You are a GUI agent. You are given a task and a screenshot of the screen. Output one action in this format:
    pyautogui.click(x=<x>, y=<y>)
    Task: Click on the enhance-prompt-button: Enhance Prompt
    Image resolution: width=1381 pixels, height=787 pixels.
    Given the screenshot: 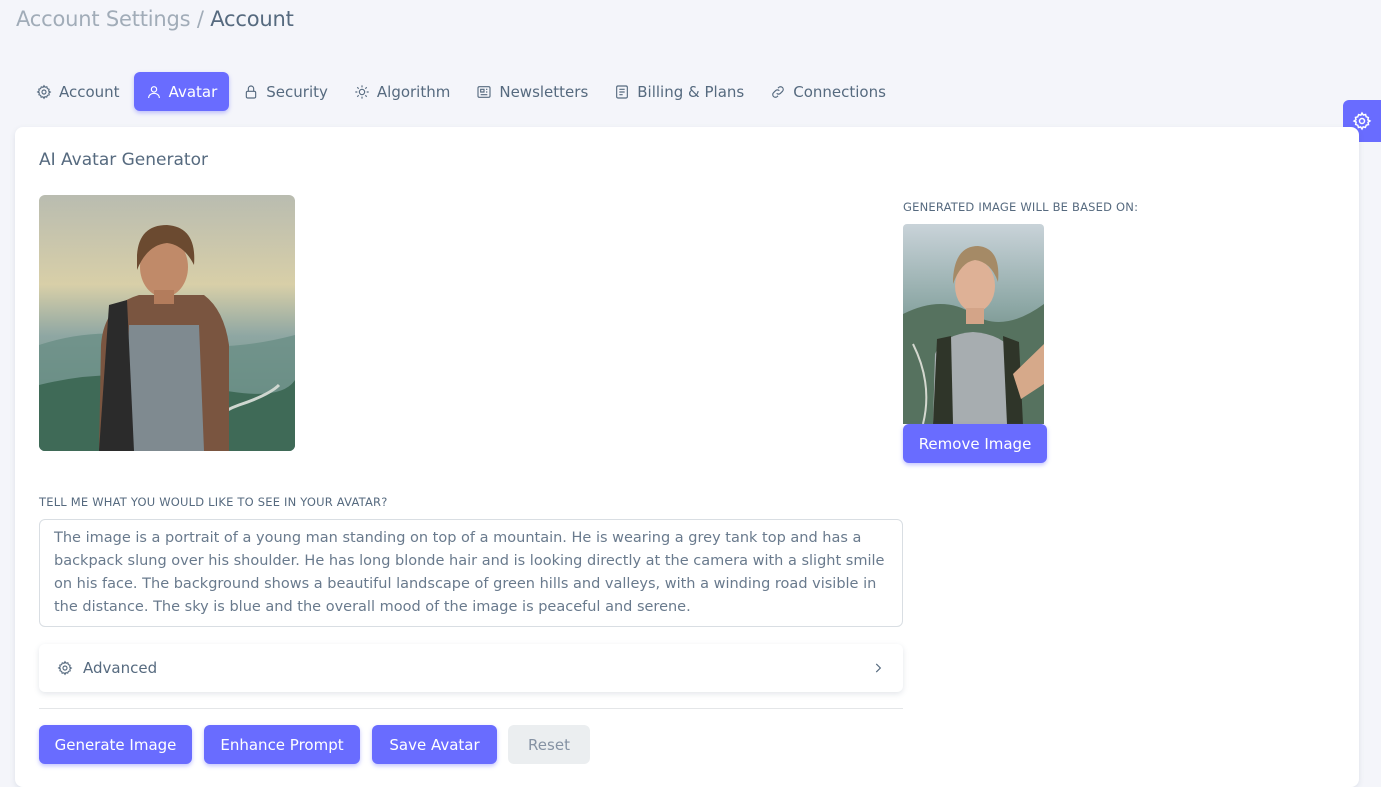 What is the action you would take?
    pyautogui.click(x=282, y=744)
    